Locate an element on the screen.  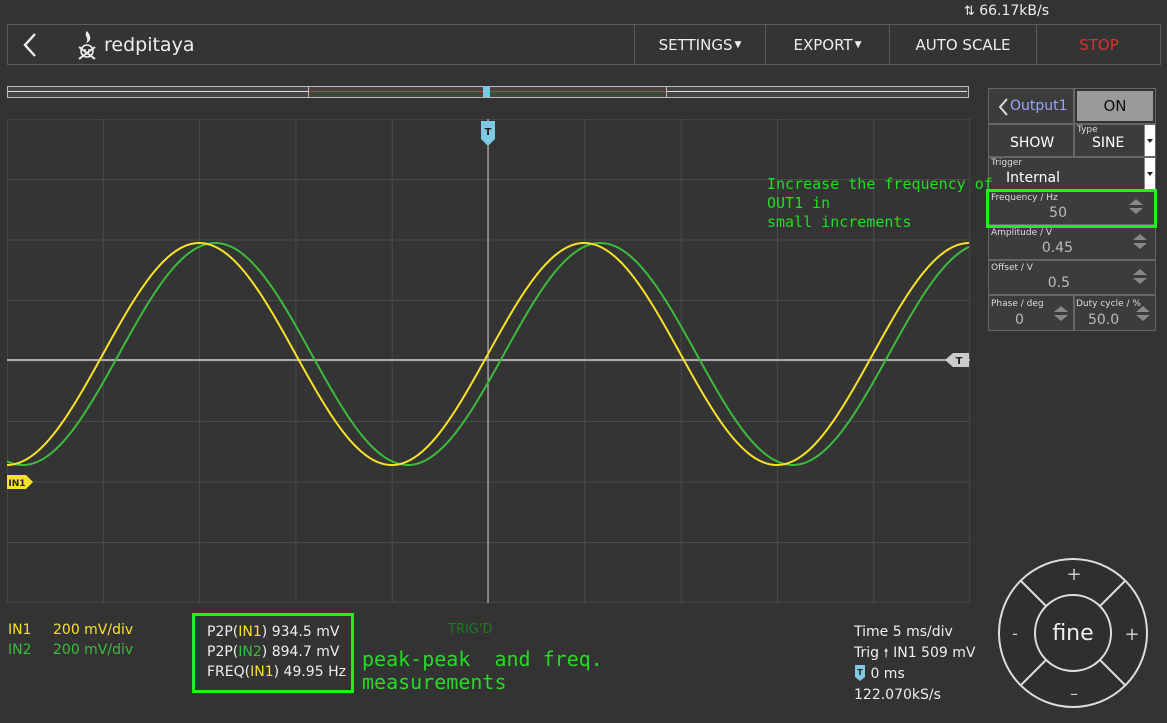
time-window-slider is located at coordinates (488, 92).